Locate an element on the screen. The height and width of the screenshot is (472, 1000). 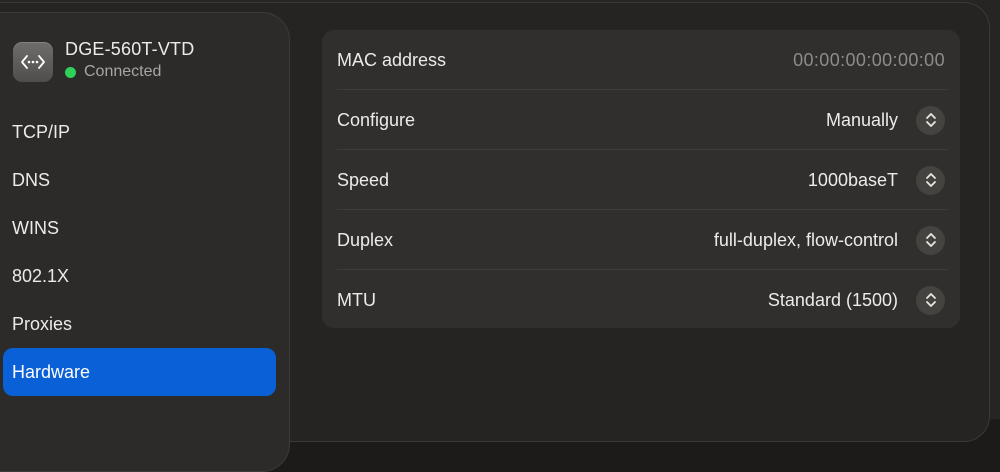
duplex-select: full-duplex, flow-control is located at coordinates (829, 240).